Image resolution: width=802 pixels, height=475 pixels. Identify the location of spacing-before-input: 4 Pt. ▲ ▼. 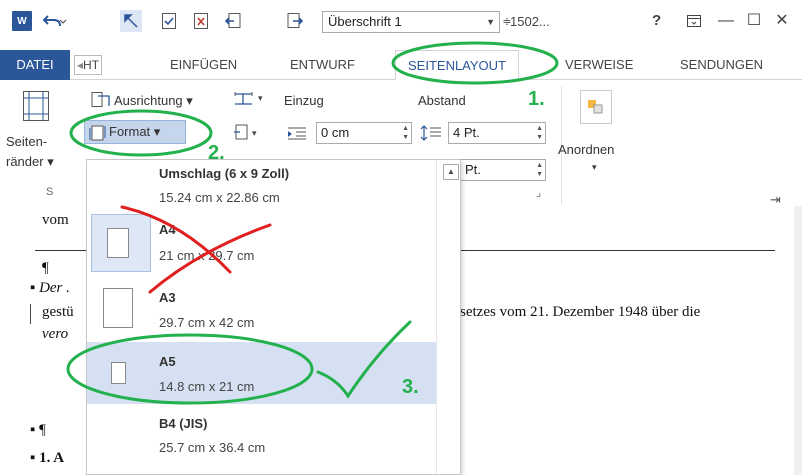
(497, 133).